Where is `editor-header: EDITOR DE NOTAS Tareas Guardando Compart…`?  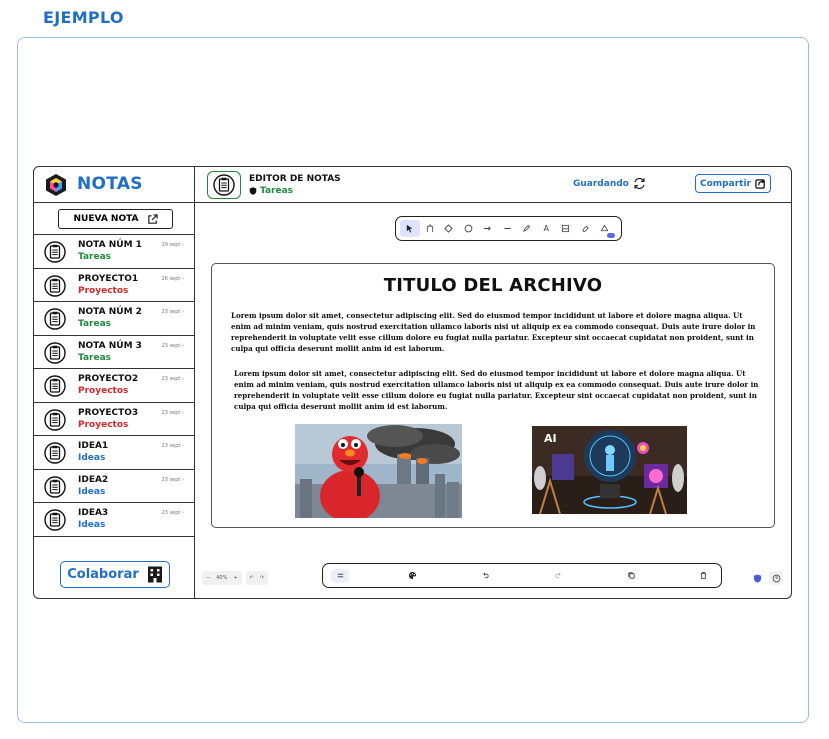
editor-header: EDITOR DE NOTAS Tareas Guardando Compart… is located at coordinates (493, 185).